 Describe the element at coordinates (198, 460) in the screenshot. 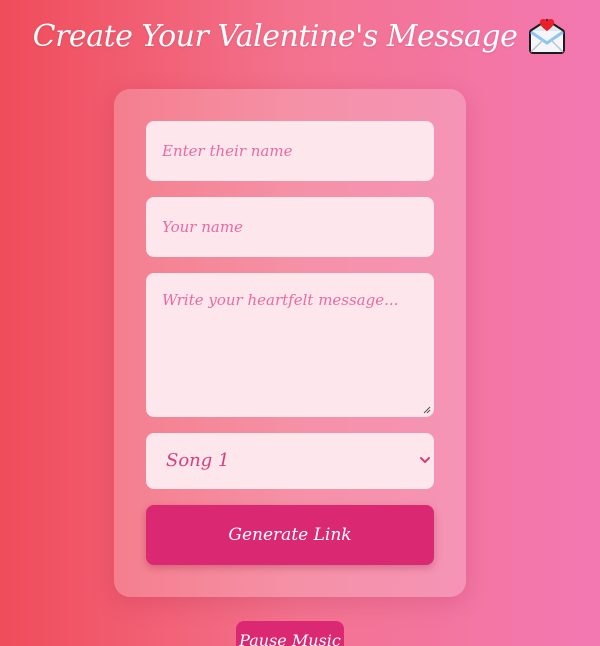

I see `song-select-value: Song 1` at that location.